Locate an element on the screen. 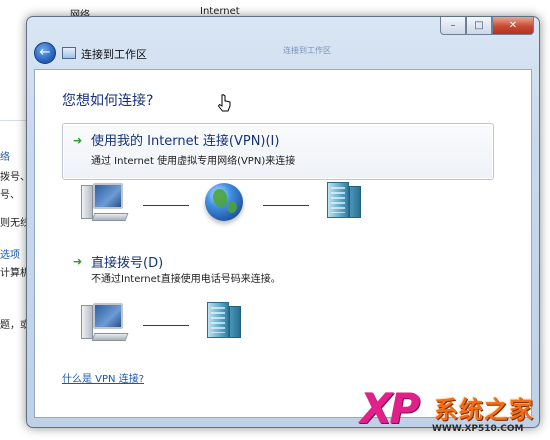 This screenshot has height=440, width=550. option-dial-directly: ➜ 直接拨号(D) 不通过Internet直接使用电话号码来连接。 is located at coordinates (278, 265).